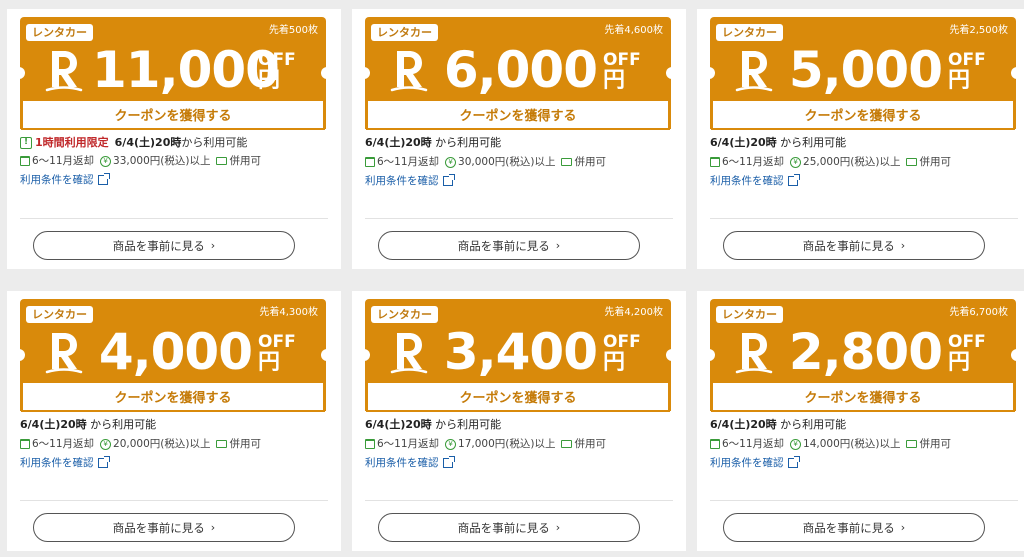  What do you see at coordinates (174, 161) in the screenshot?
I see `coupon-conditions: 6～11月返却 ¥ 33,000円(税込)以上 併用可` at bounding box center [174, 161].